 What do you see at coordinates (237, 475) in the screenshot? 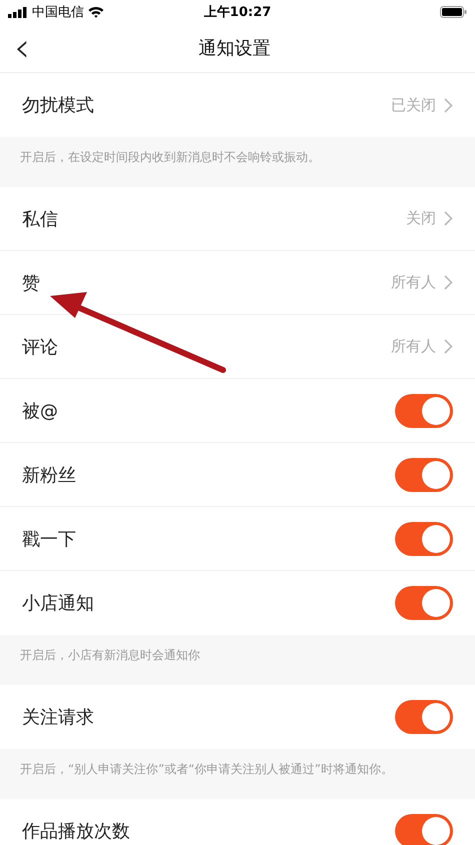
I see `setting-row: 新粉丝` at bounding box center [237, 475].